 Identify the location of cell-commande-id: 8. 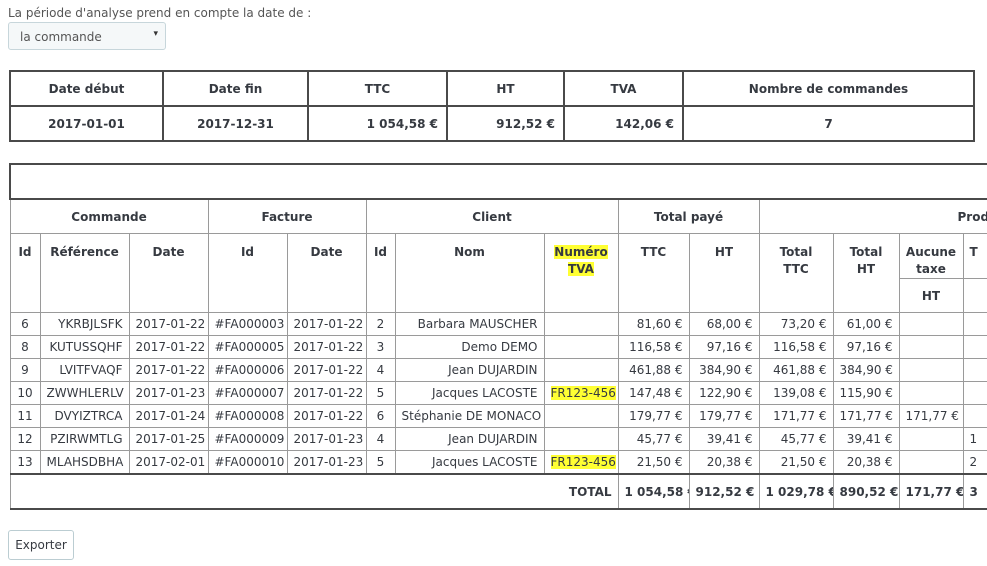
(25, 347).